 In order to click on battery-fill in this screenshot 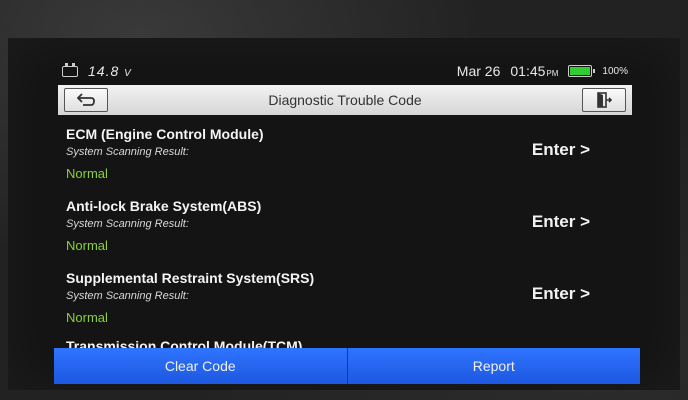, I will do `click(580, 71)`.